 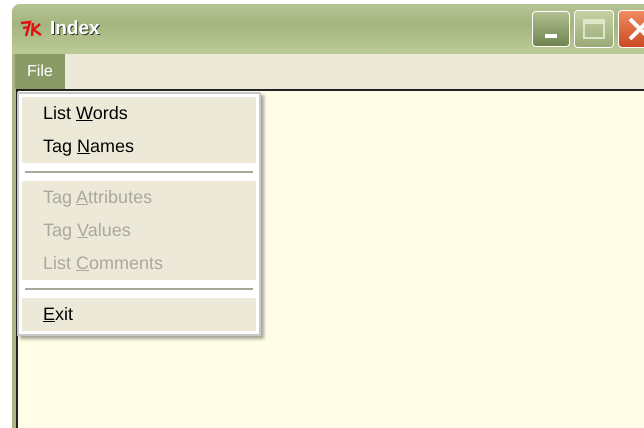 I want to click on menu-item: List Words, so click(x=139, y=113).